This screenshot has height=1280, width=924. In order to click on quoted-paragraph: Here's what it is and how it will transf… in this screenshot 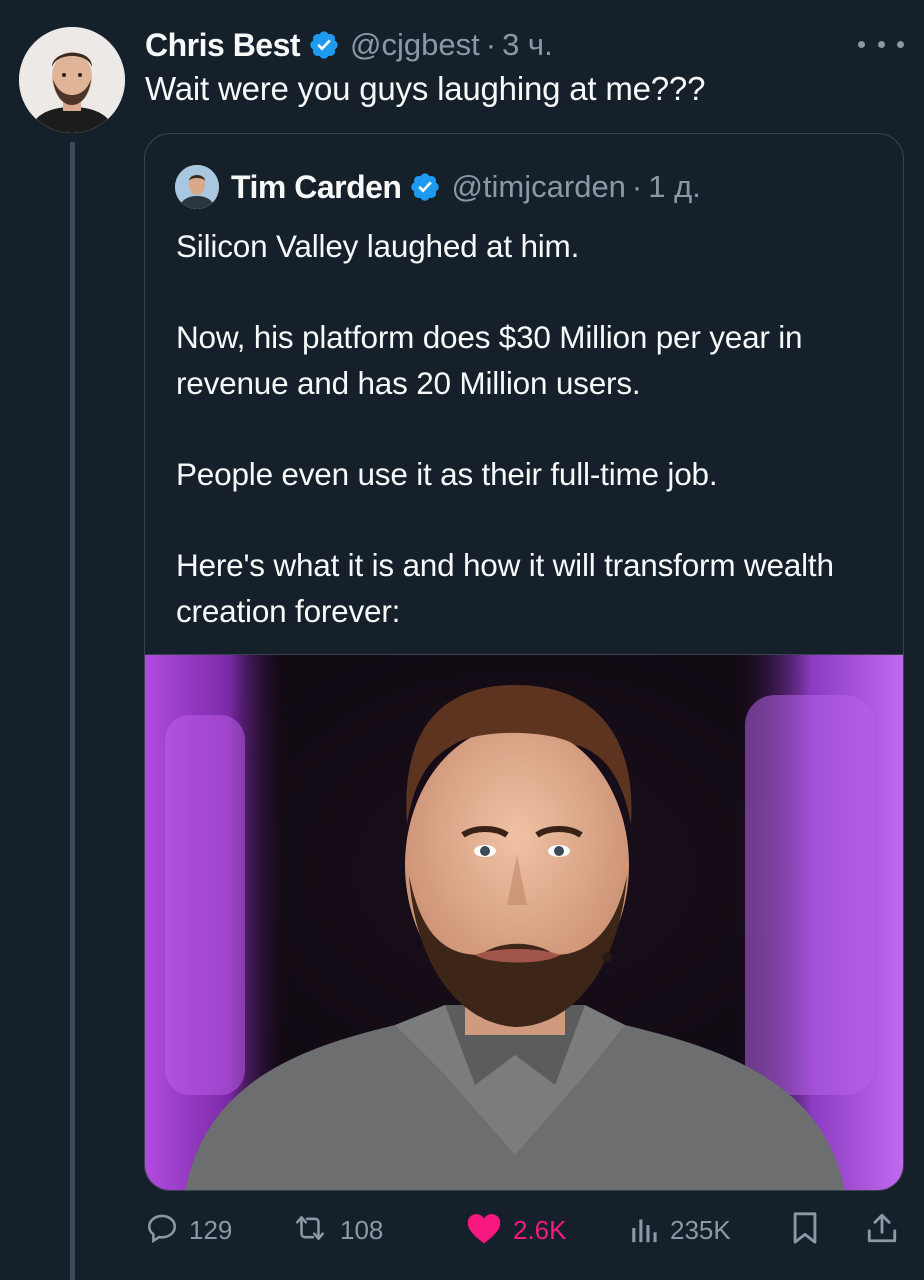, I will do `click(505, 588)`.